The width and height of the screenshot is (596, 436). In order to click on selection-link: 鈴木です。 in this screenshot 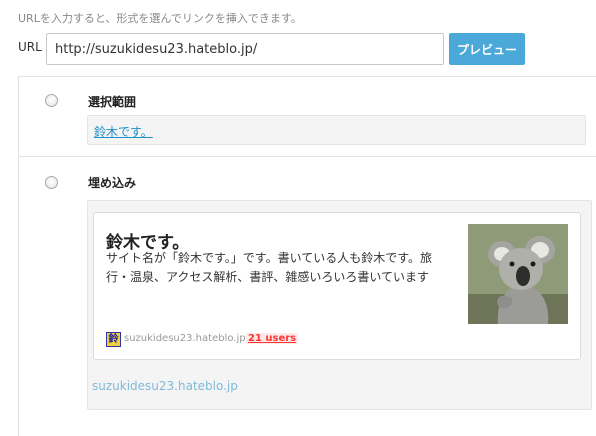, I will do `click(123, 132)`.